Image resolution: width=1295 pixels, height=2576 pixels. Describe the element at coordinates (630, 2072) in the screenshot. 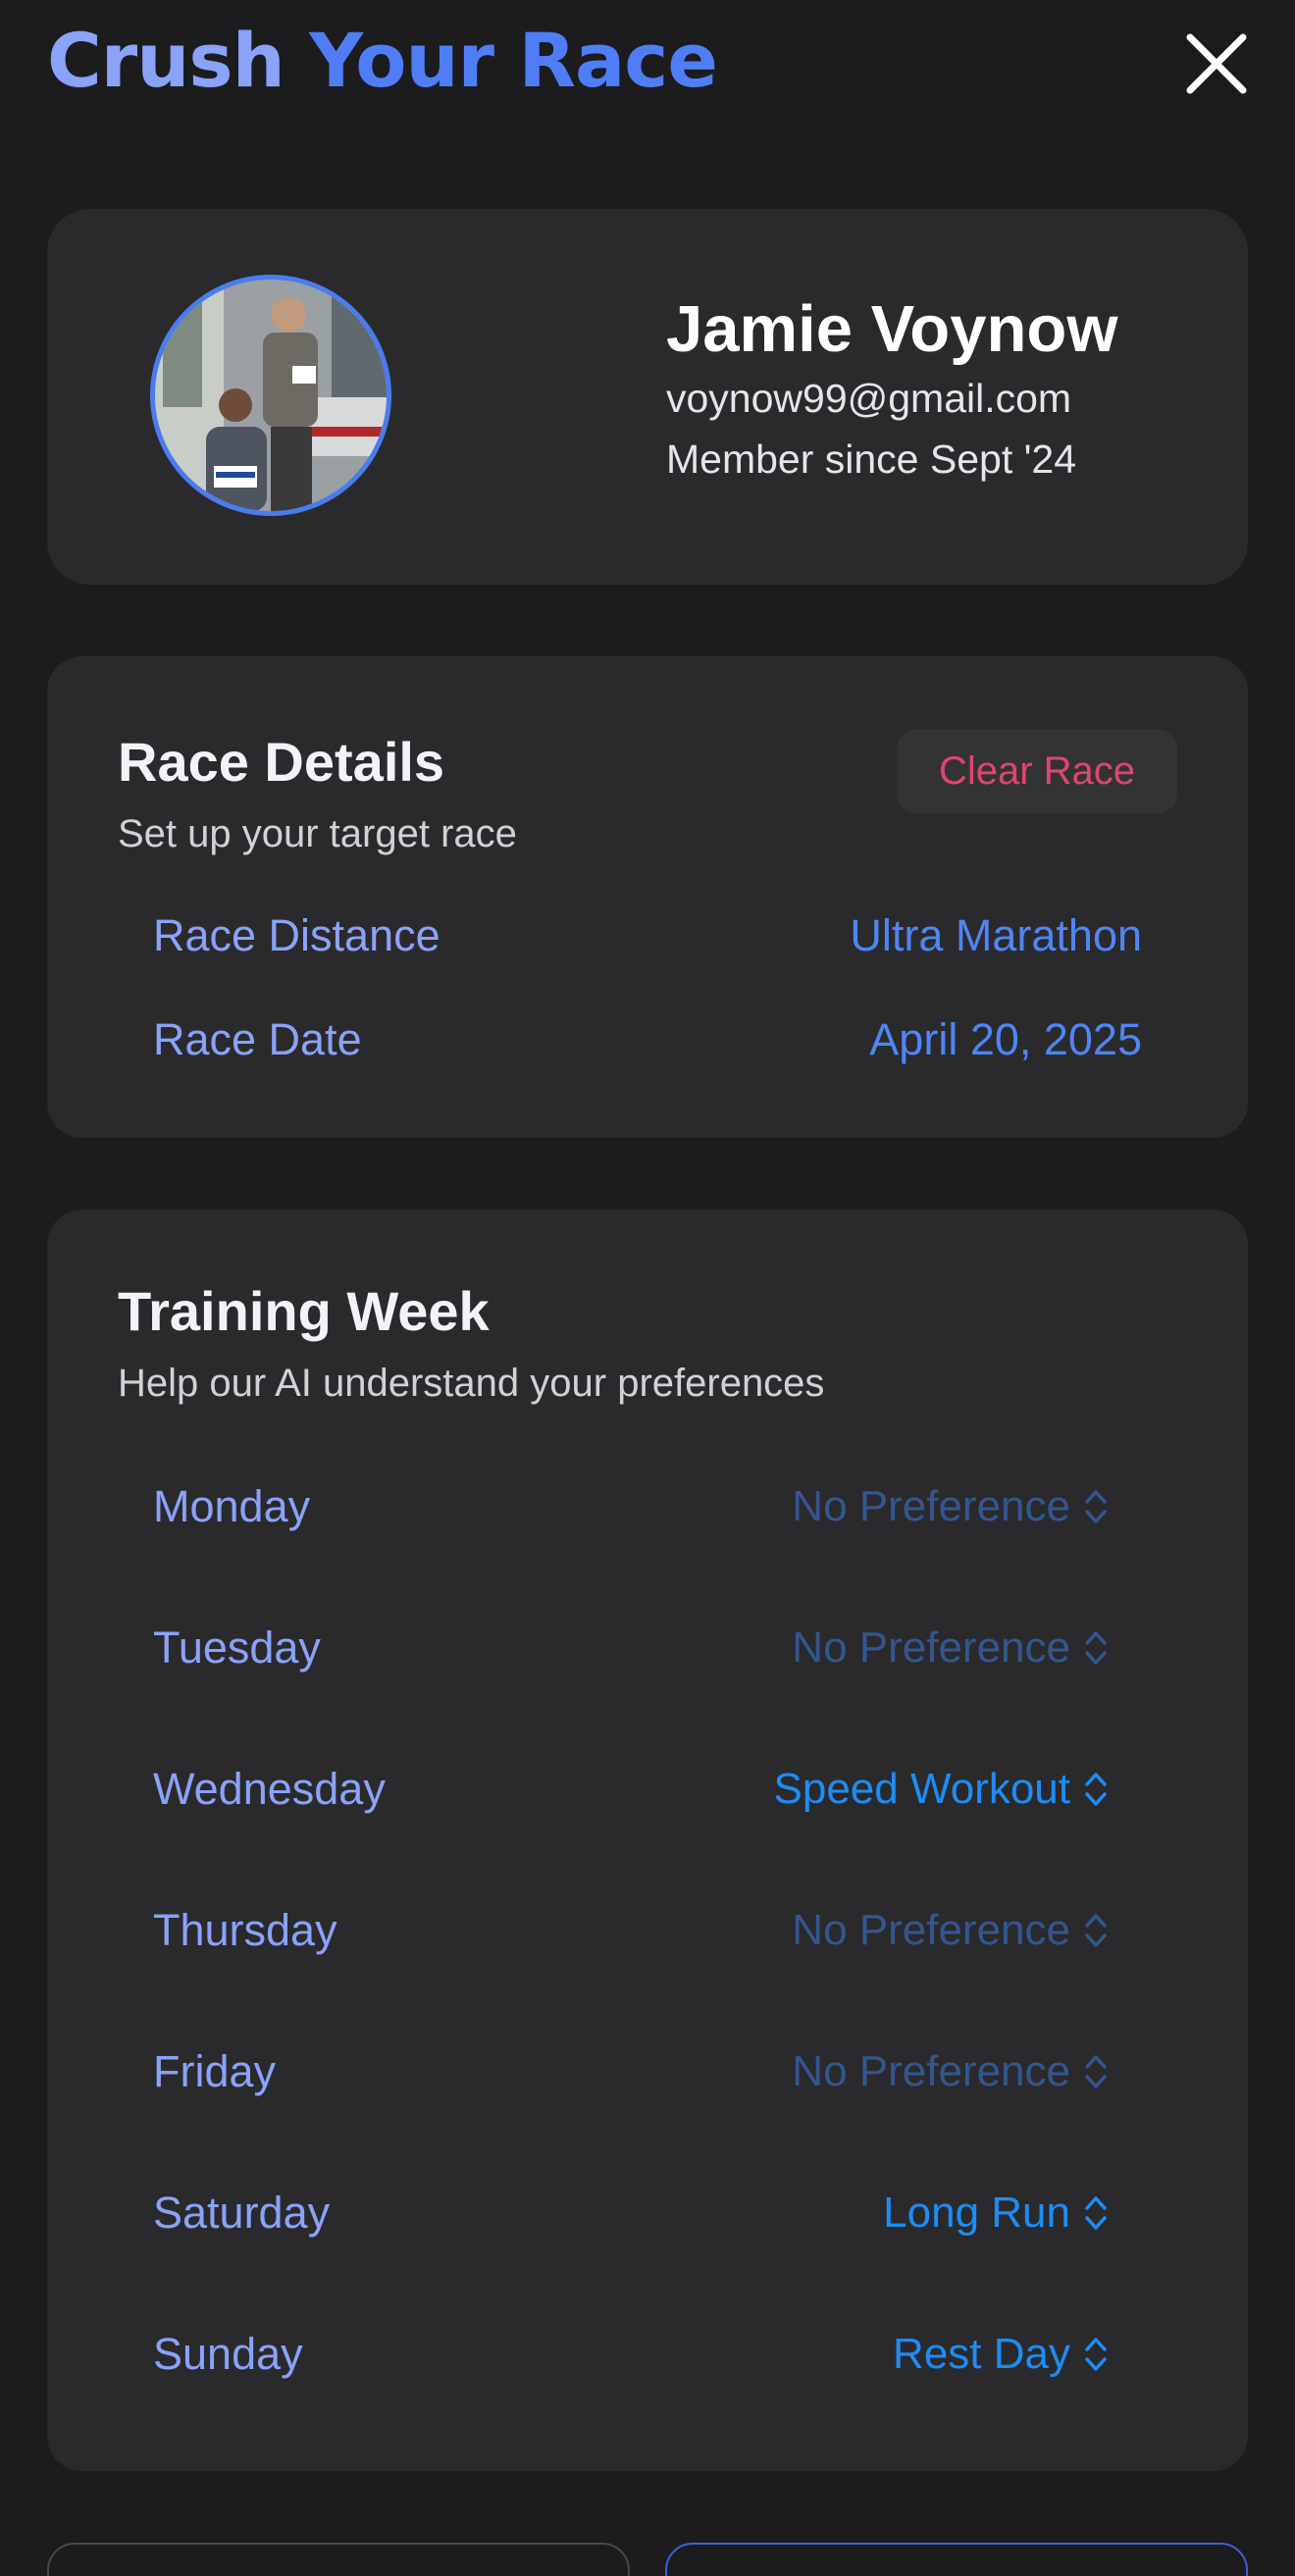

I see `day-row-friday: Friday No Preference` at that location.